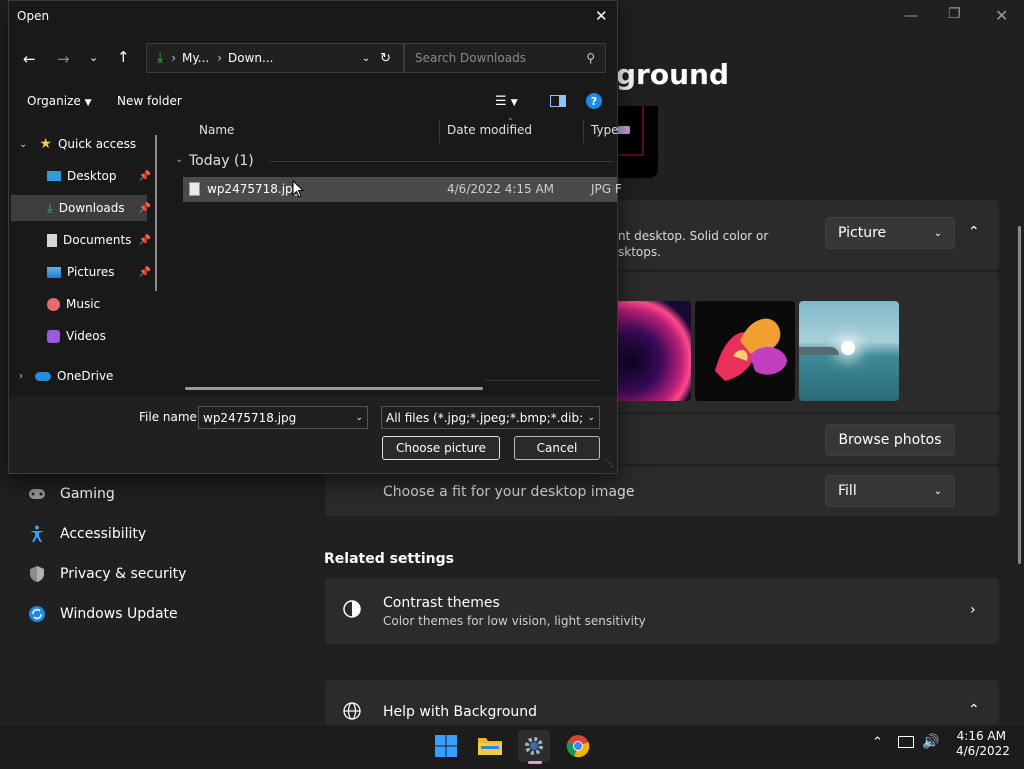 The image size is (1024, 769). What do you see at coordinates (352, 609) in the screenshot?
I see `contrast-icon` at bounding box center [352, 609].